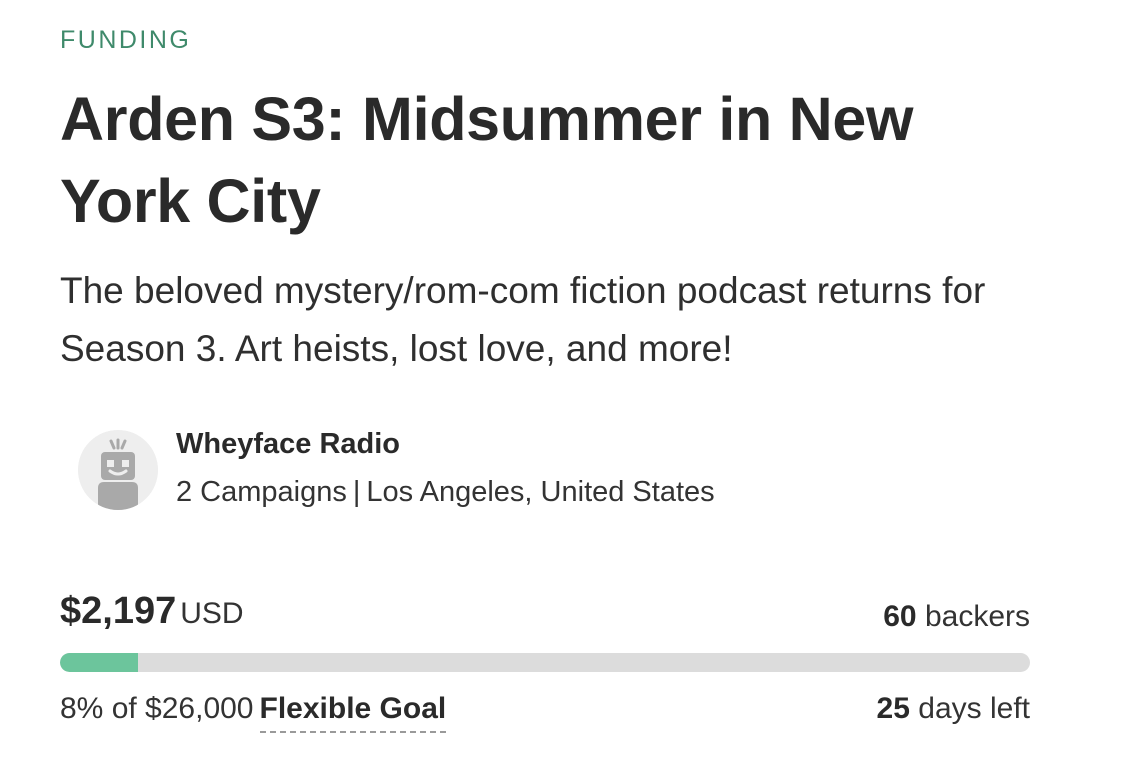  I want to click on funding-stats: $2,197 USD 60 backers, so click(545, 612).